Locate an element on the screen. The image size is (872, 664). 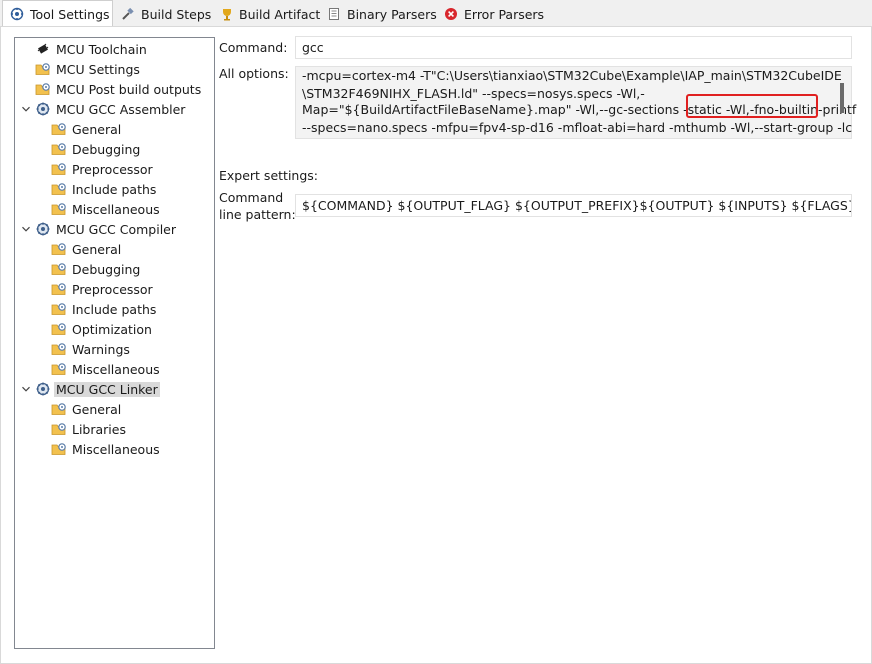
highlight-box is located at coordinates (752, 106).